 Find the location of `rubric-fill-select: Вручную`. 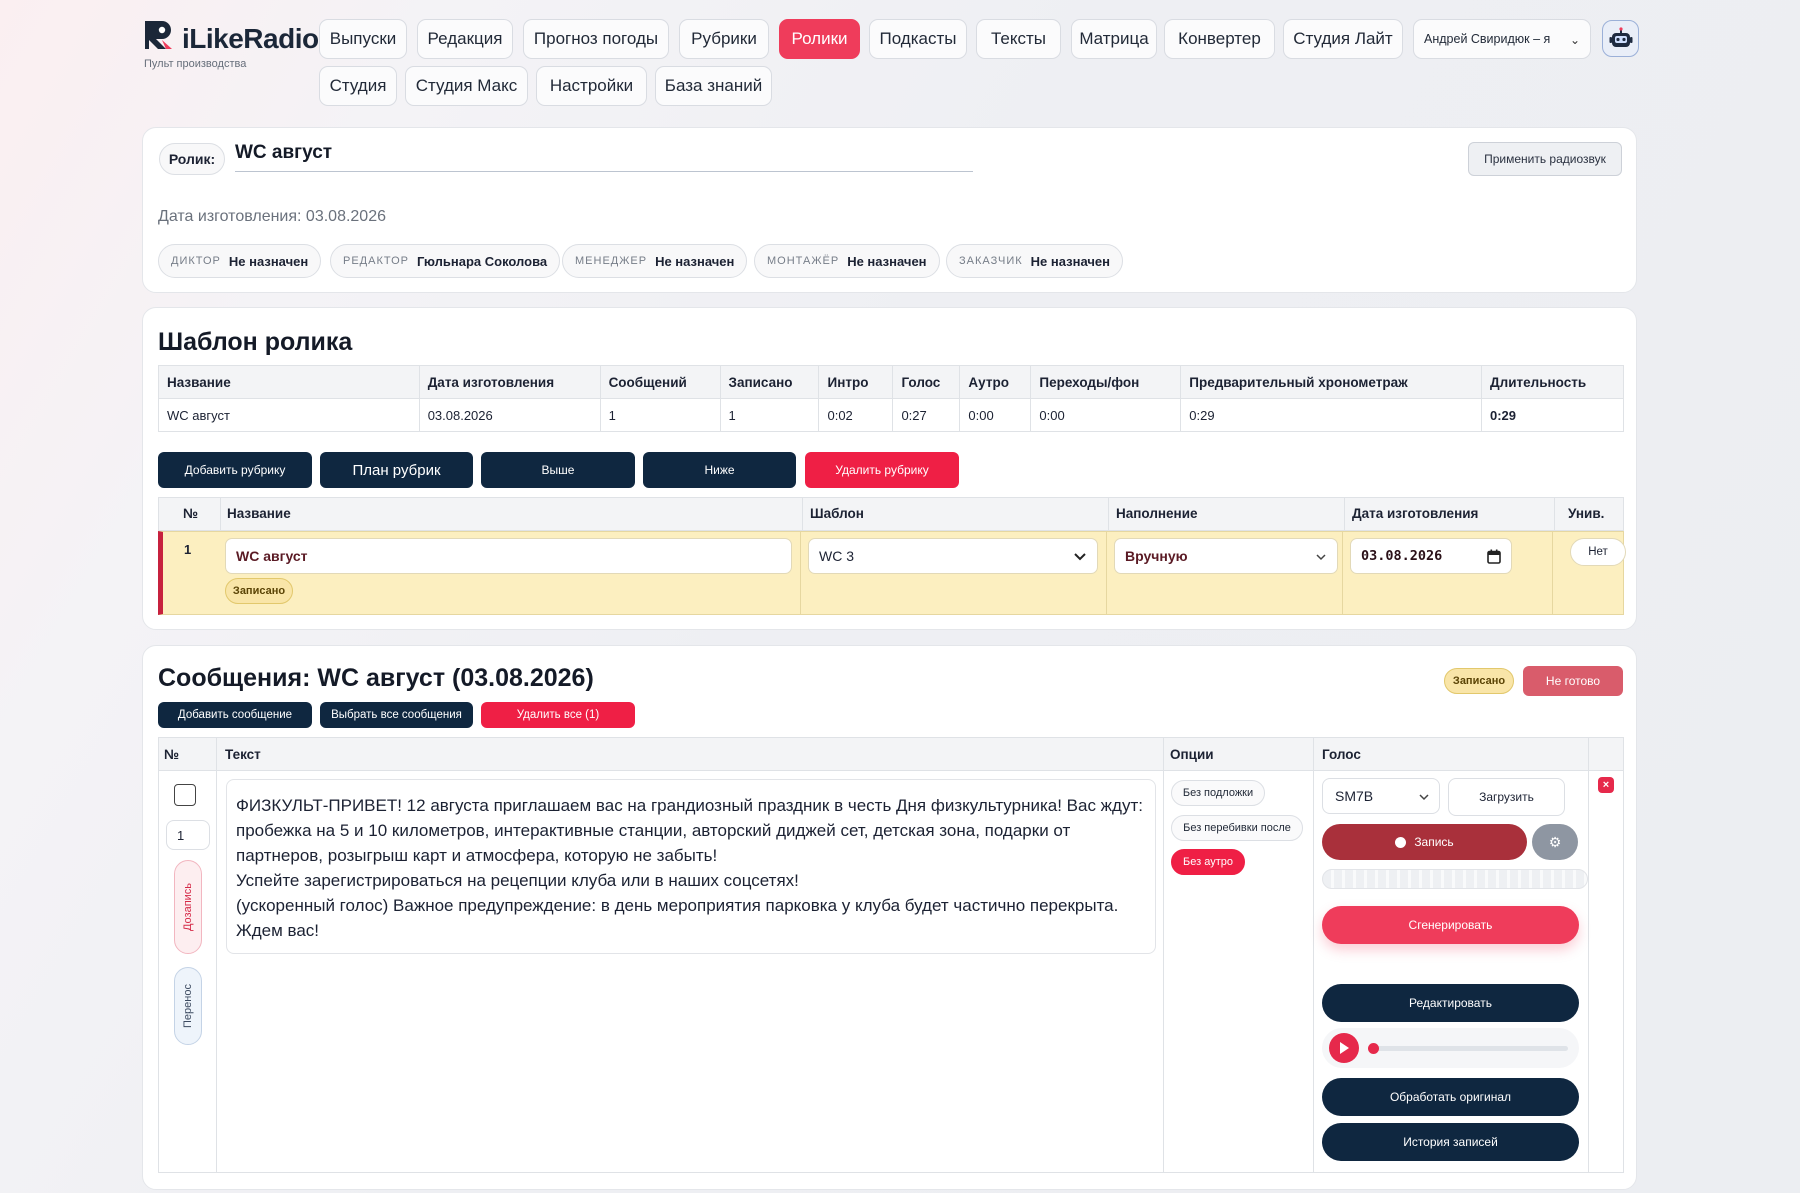

rubric-fill-select: Вручную is located at coordinates (1226, 556).